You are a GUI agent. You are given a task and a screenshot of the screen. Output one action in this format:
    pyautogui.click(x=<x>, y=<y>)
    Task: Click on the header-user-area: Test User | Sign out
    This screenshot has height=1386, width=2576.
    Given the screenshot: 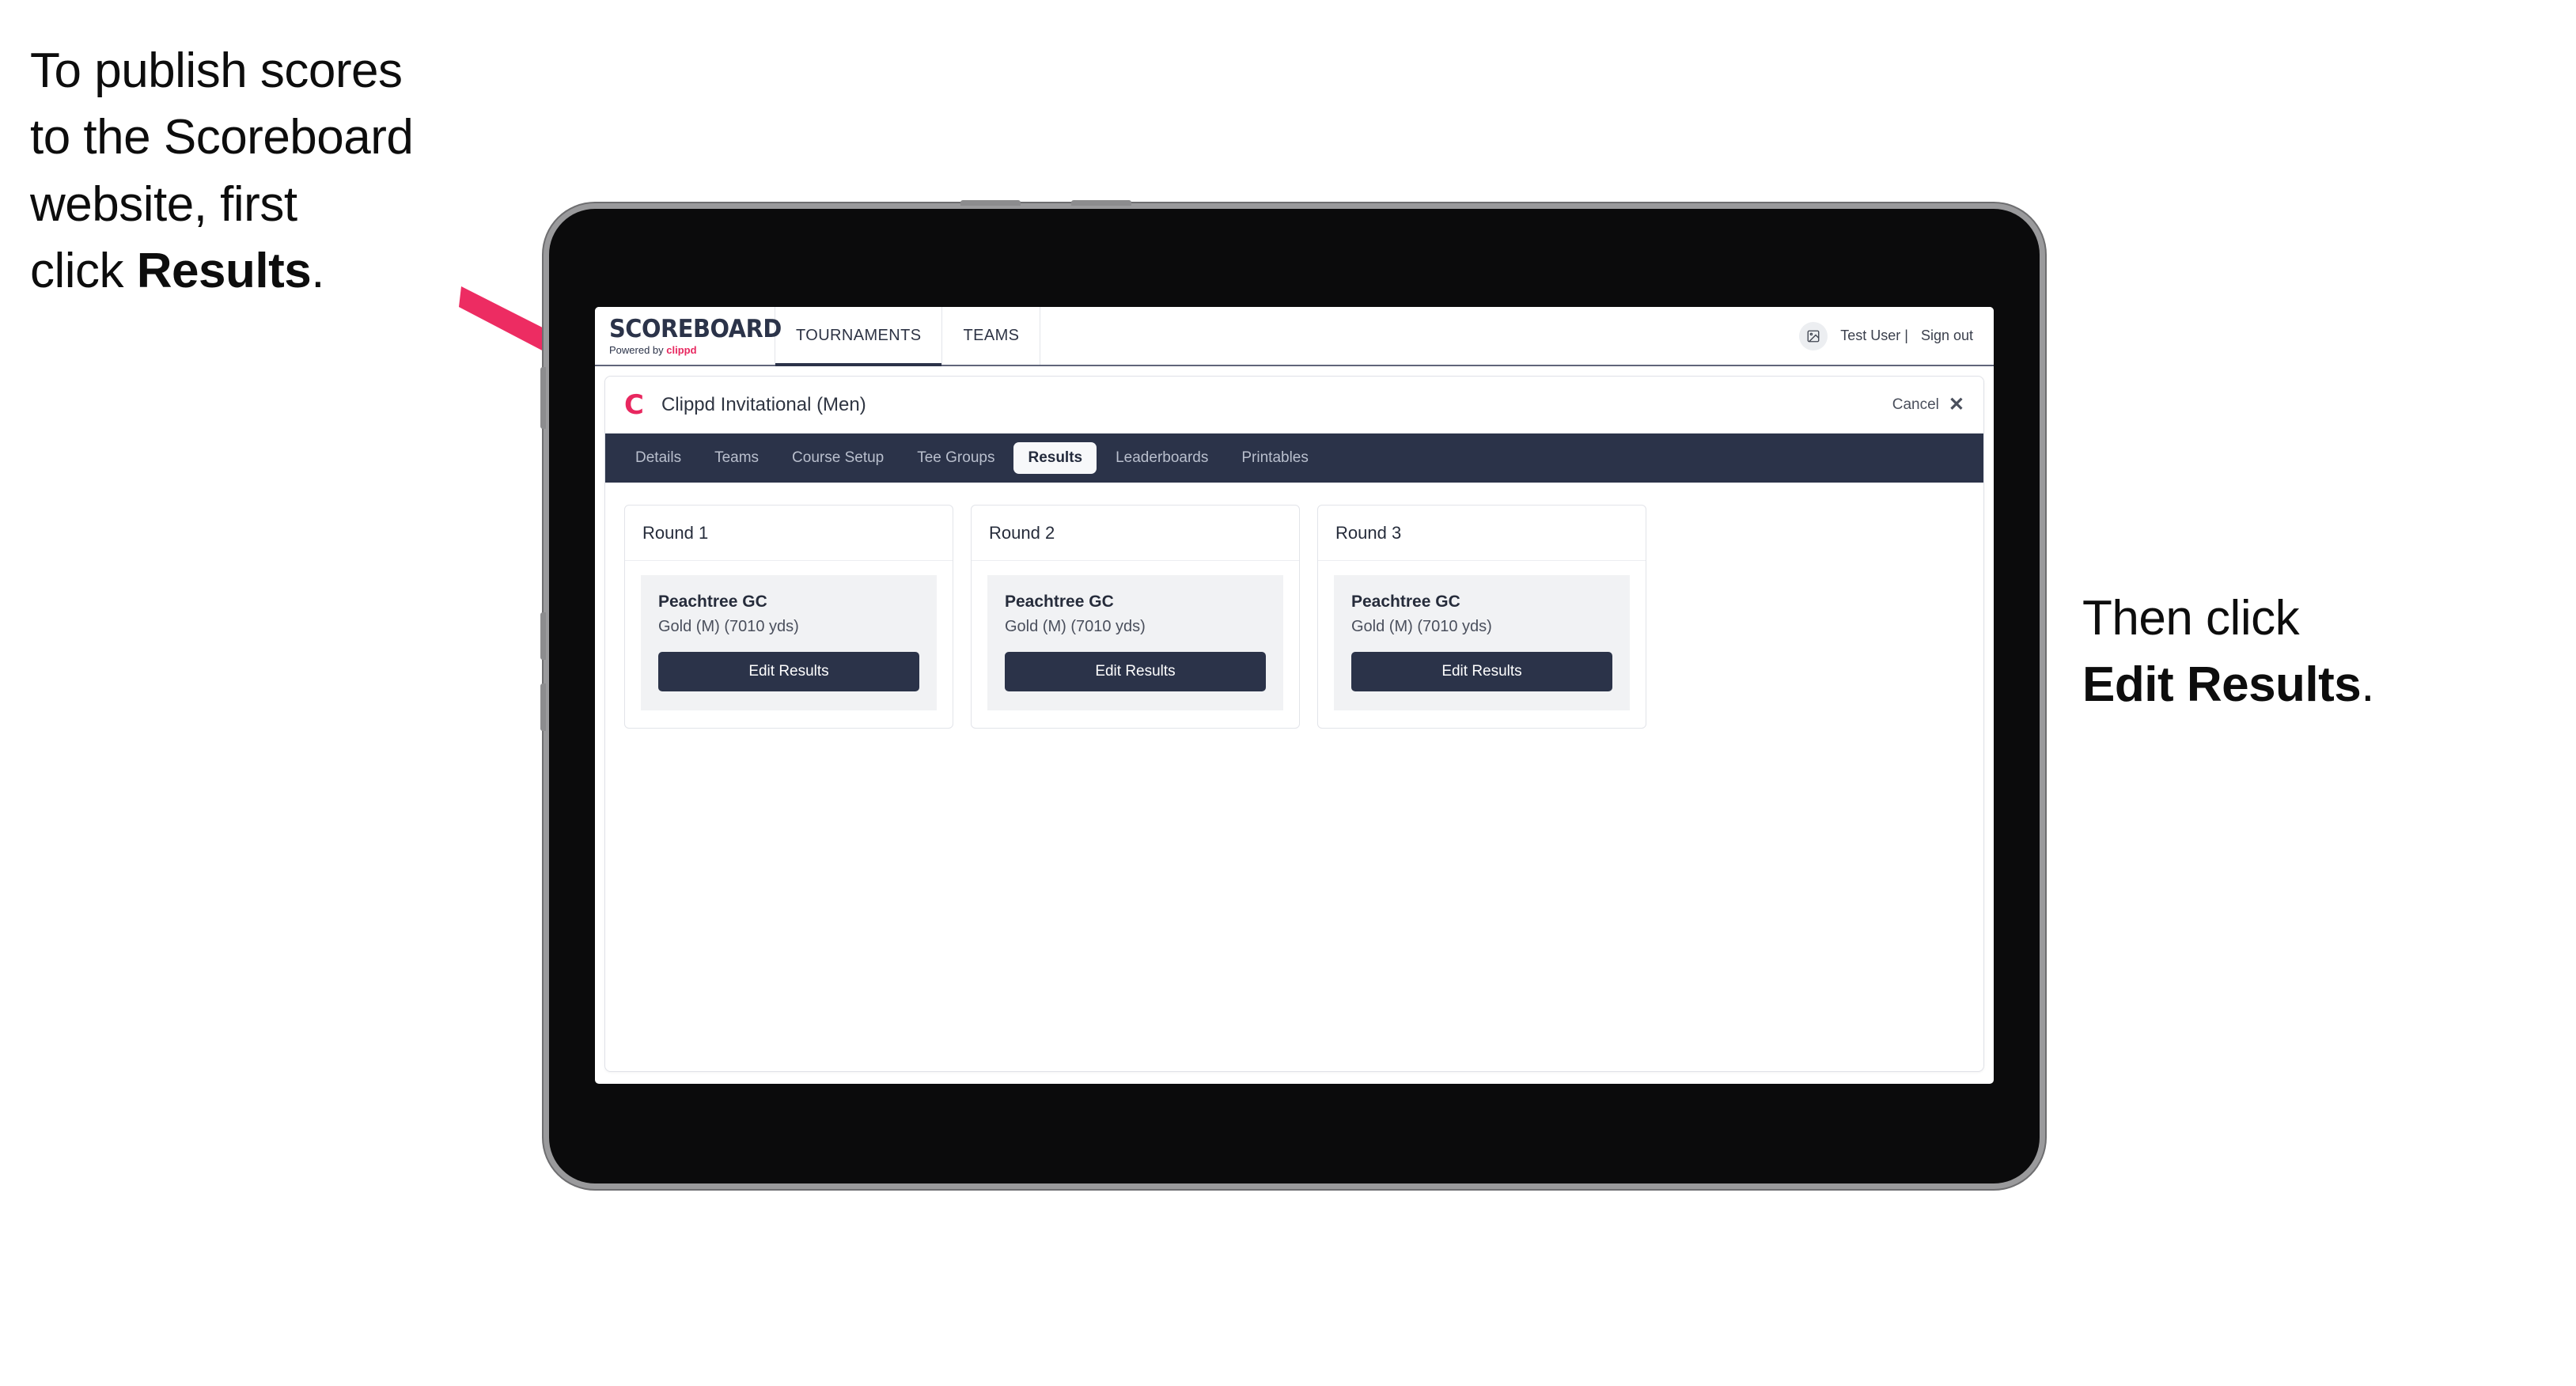 What is the action you would take?
    pyautogui.click(x=1896, y=336)
    